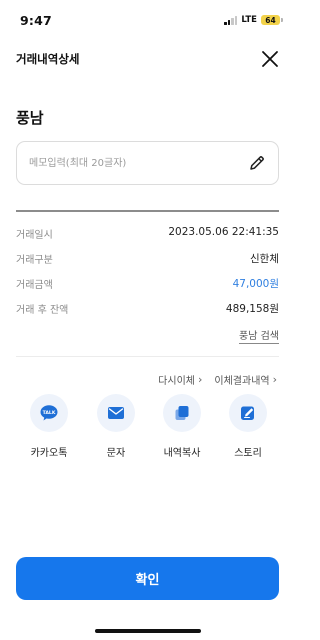 This screenshot has width=320, height=640. Describe the element at coordinates (48, 59) in the screenshot. I see `page-title: 거래내역상세` at that location.